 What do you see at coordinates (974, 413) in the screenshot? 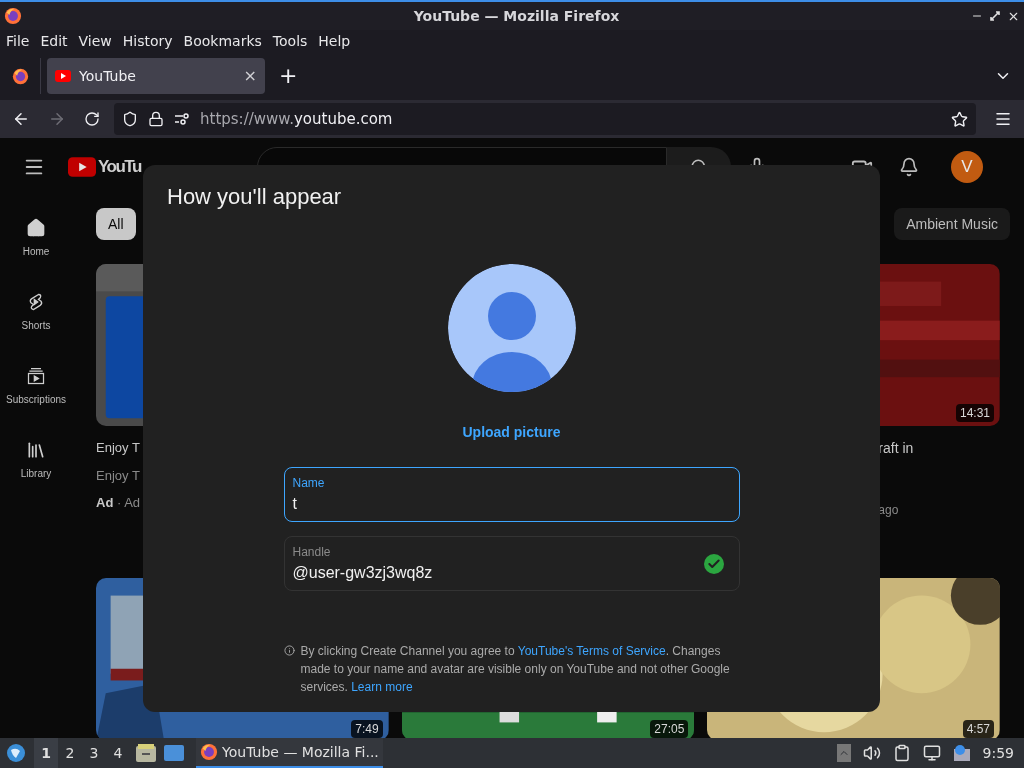
I see `video-duration: 14:31` at bounding box center [974, 413].